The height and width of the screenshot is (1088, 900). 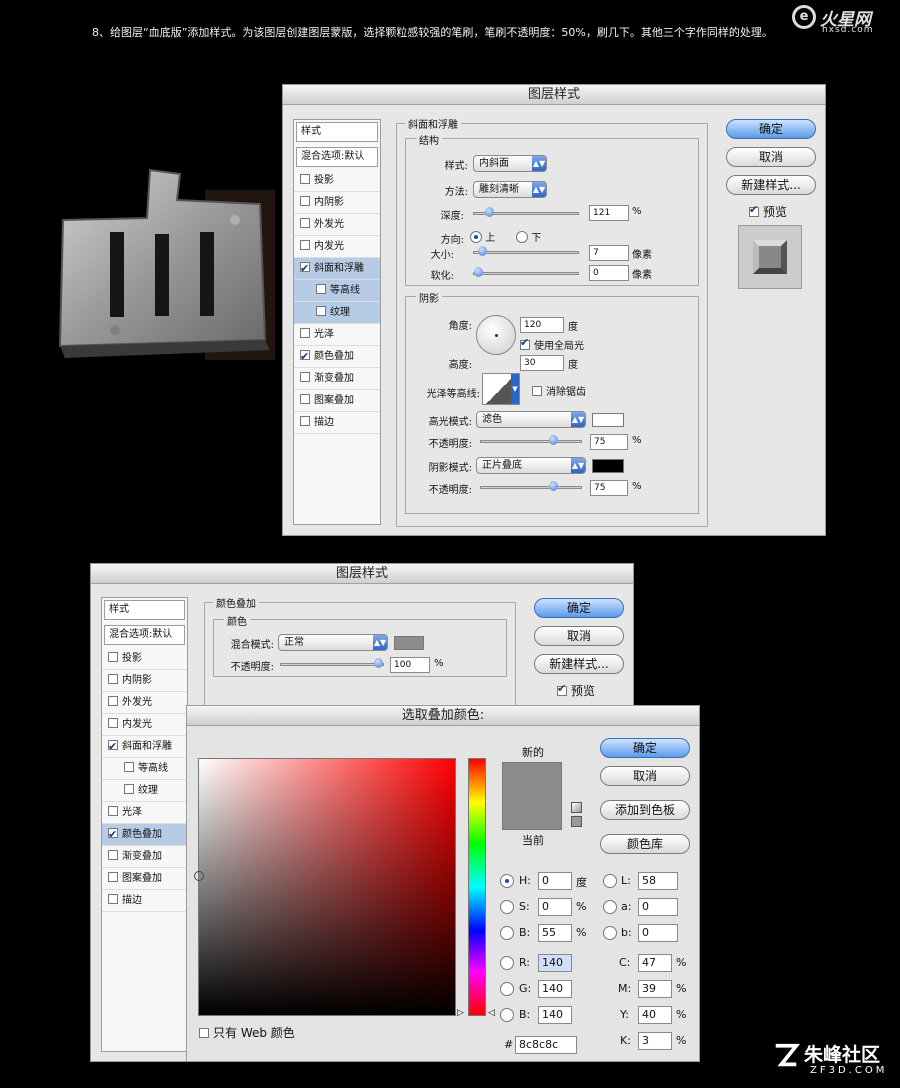 What do you see at coordinates (409, 643) in the screenshot?
I see `overlay-color-swatch` at bounding box center [409, 643].